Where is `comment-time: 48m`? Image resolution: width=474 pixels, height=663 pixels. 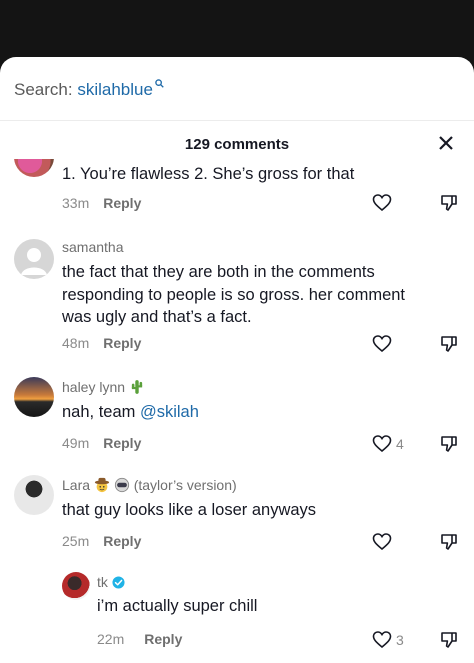 comment-time: 48m is located at coordinates (76, 343).